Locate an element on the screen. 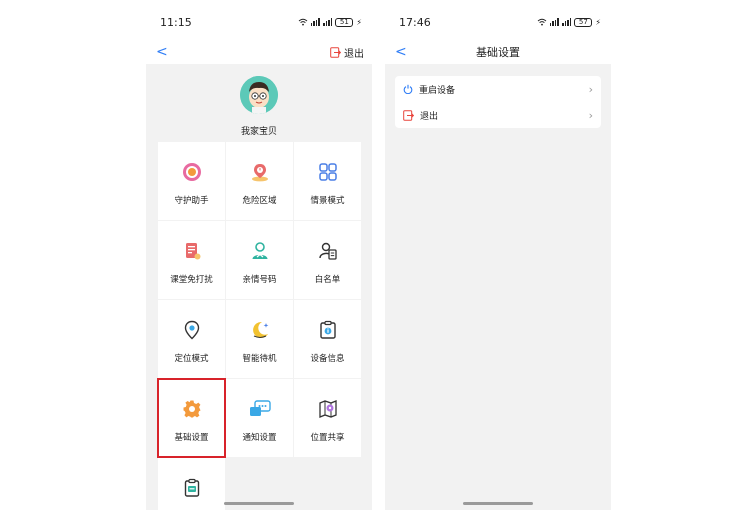 This screenshot has width=756, height=520. settings-list: 重启设备 › 退出 › is located at coordinates (498, 102).